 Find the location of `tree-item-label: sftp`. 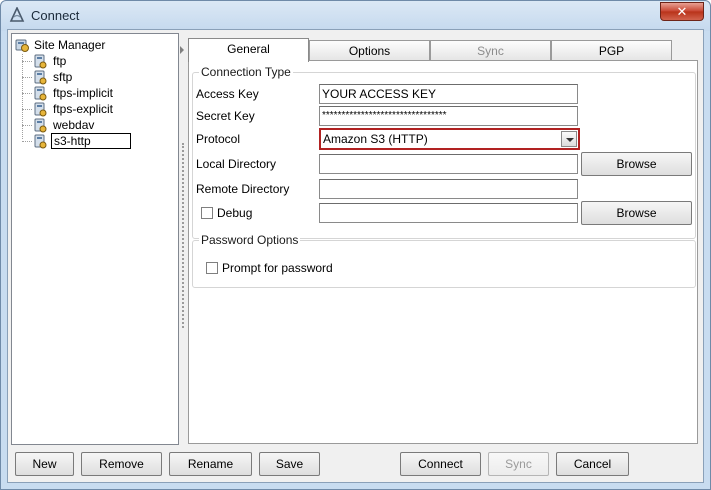

tree-item-label: sftp is located at coordinates (63, 77).